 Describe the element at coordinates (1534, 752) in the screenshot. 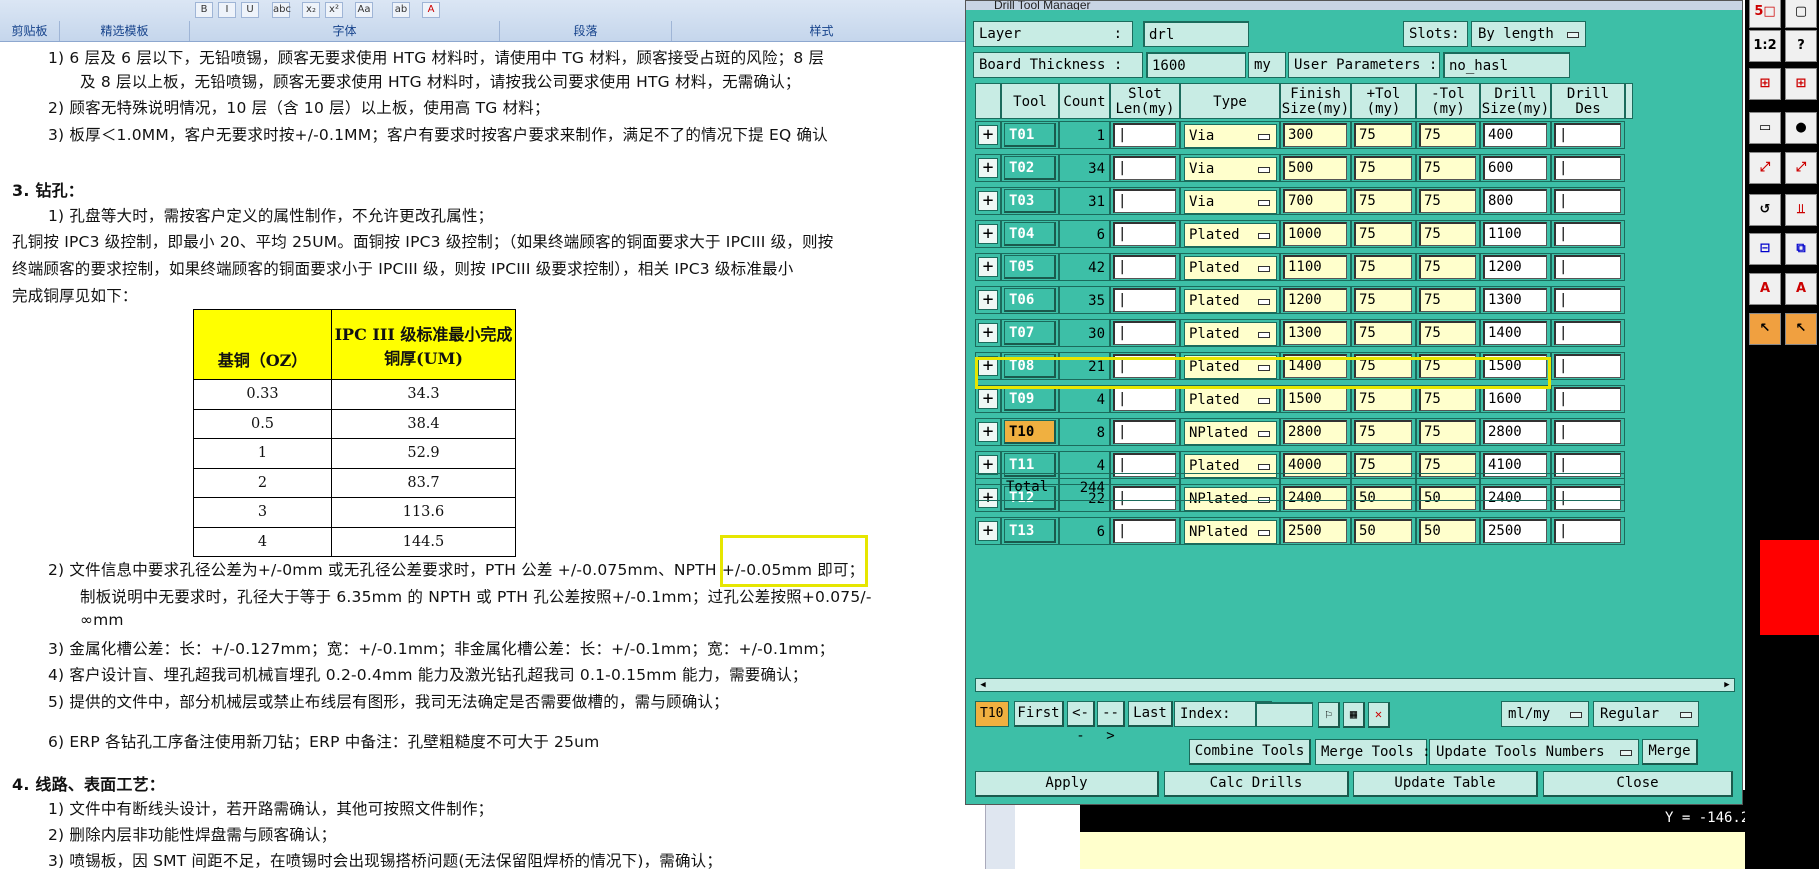

I see `update-tools-numbers-dropdown: Update Tools Numbers` at that location.